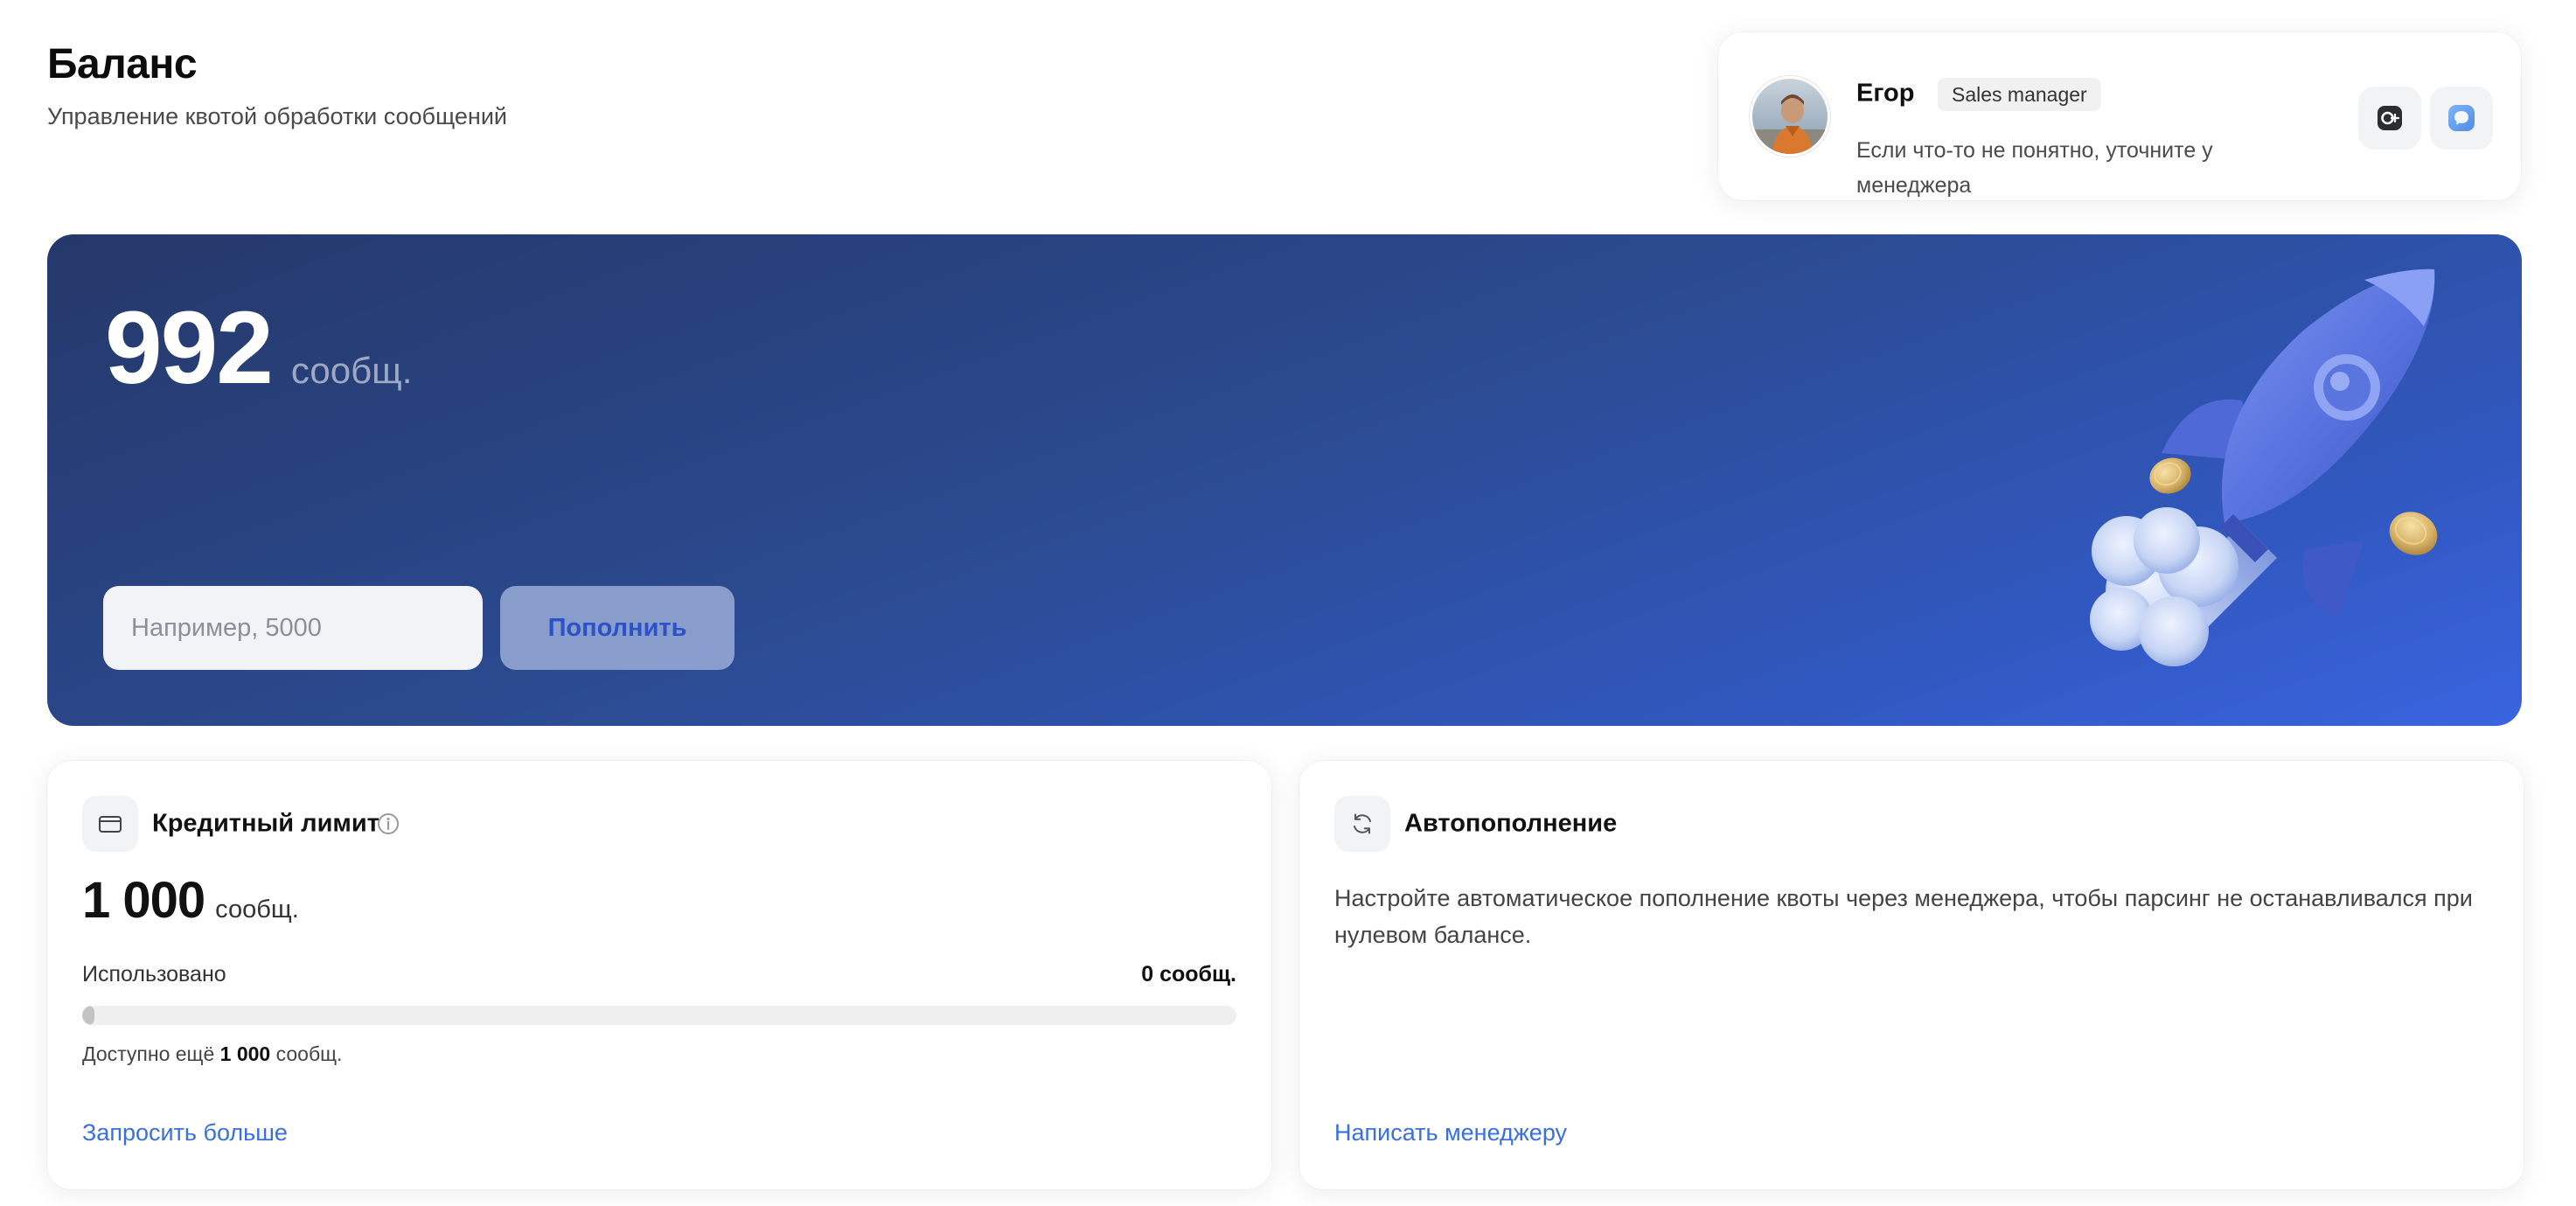  I want to click on balance-value: 992, so click(189, 348).